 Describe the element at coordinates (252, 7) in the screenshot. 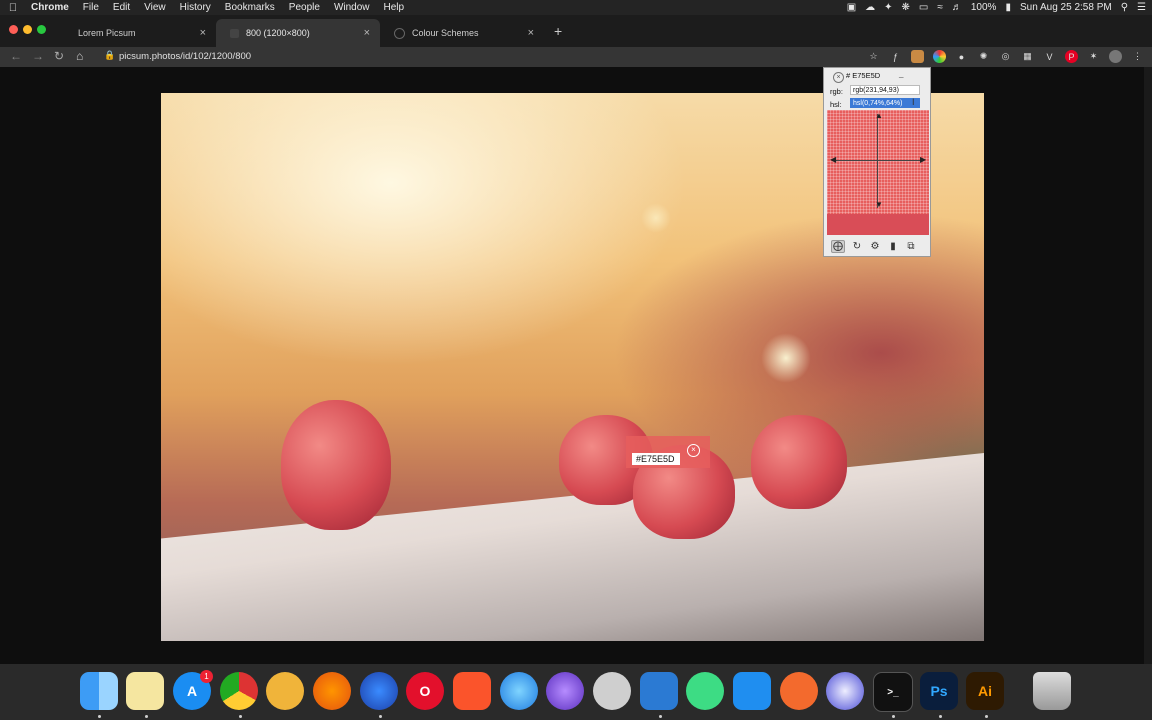

I see `menu-bookmarks: Bookmarks` at that location.